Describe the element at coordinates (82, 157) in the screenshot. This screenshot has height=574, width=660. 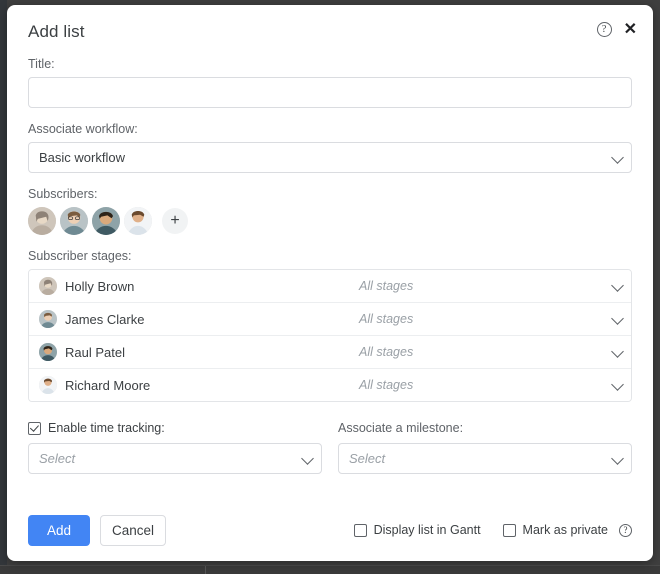
I see `workflow-selected-value: Basic workflow` at that location.